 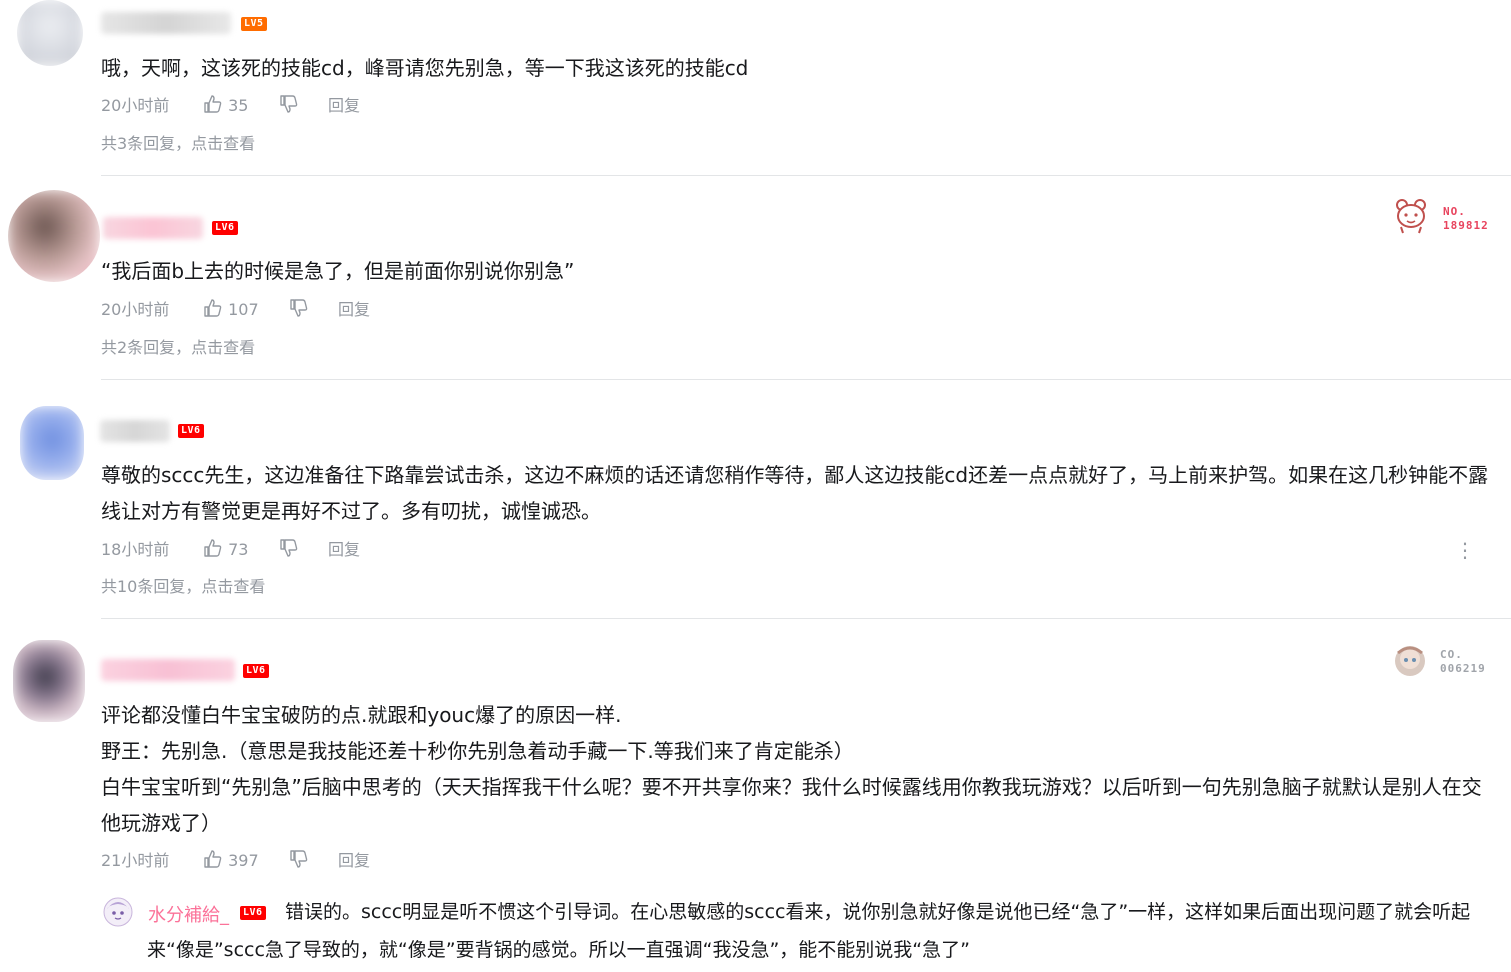 I want to click on like-count: 35, so click(x=238, y=105).